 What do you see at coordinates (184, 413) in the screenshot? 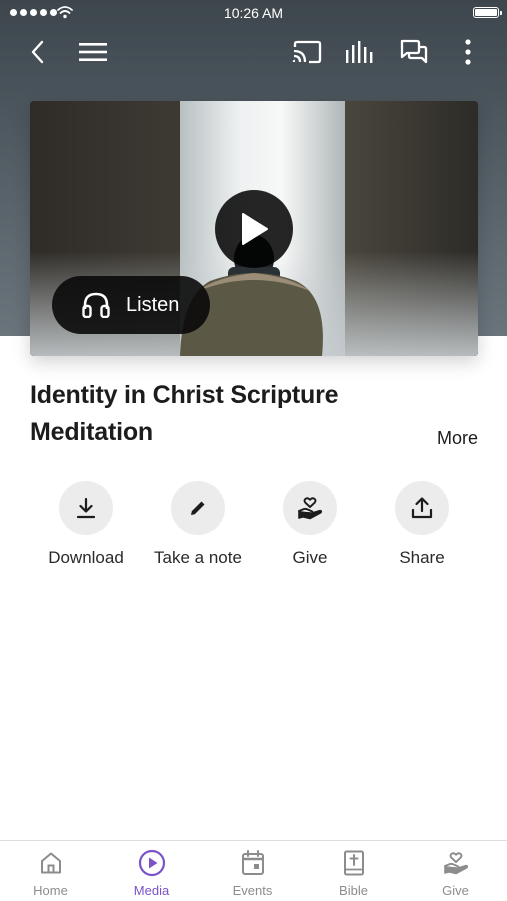
I see `page-title: Identity in Christ Scripture Meditation` at bounding box center [184, 413].